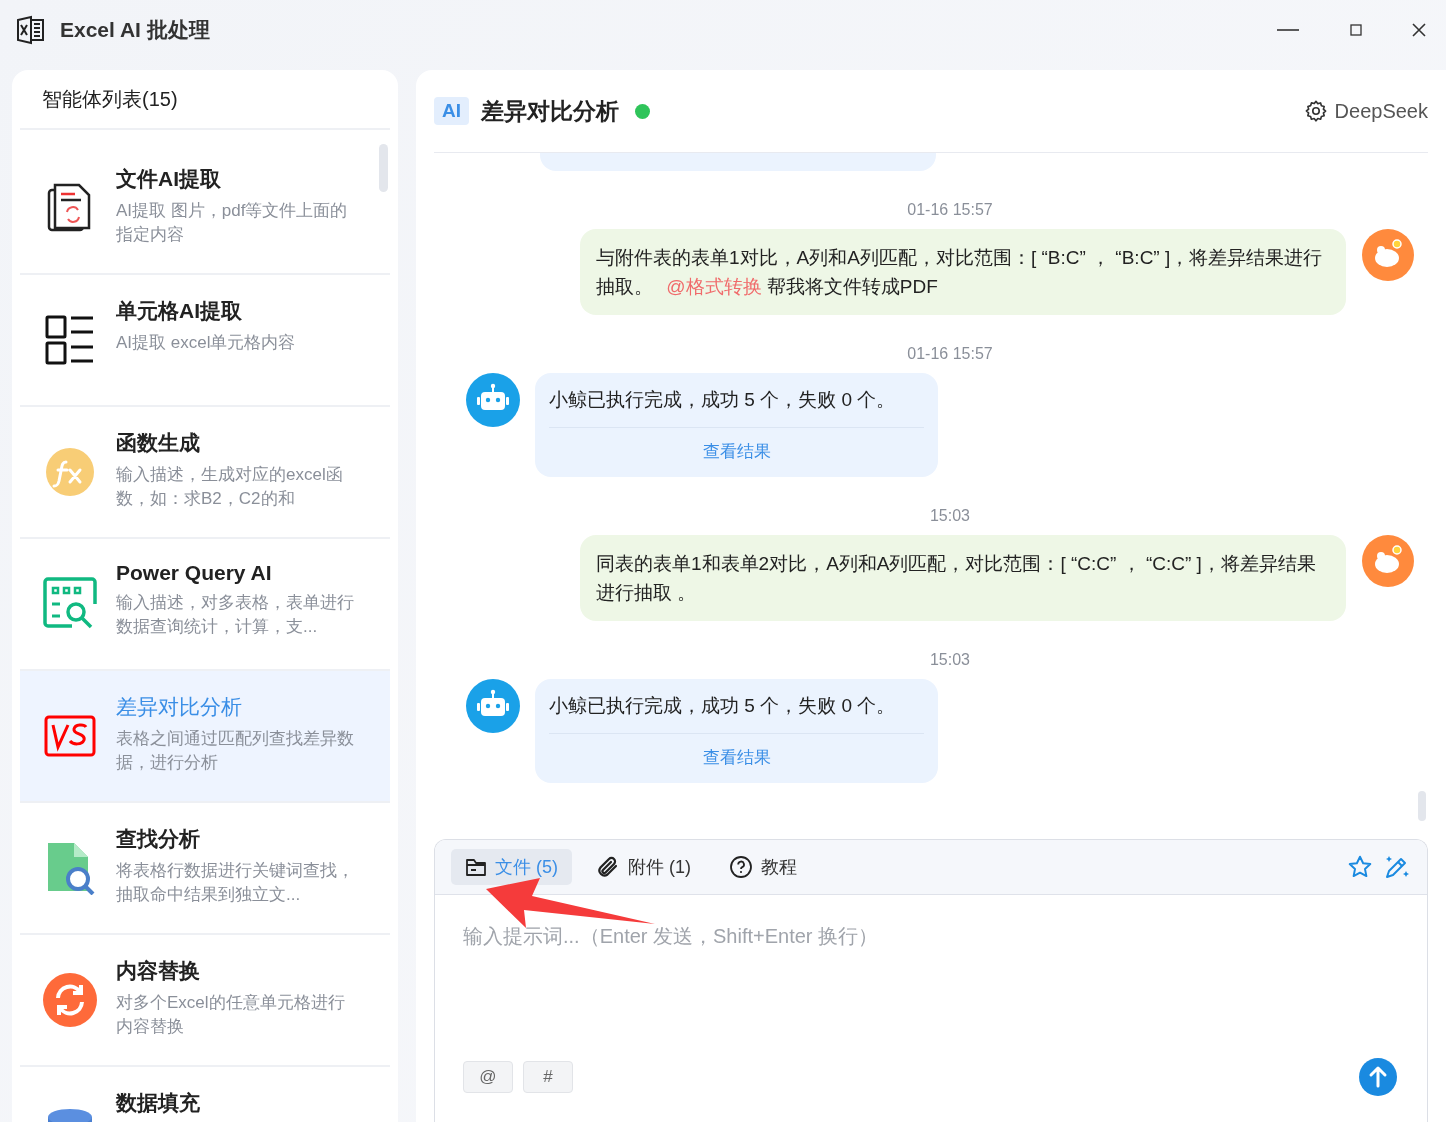 The image size is (1446, 1122). Describe the element at coordinates (548, 1077) in the screenshot. I see `insert-button: #` at that location.